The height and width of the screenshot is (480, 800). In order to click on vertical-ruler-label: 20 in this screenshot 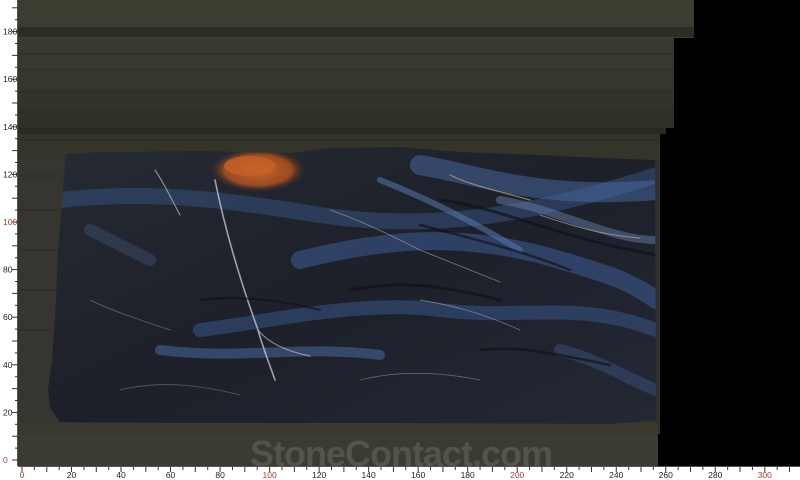, I will do `click(8, 412)`.